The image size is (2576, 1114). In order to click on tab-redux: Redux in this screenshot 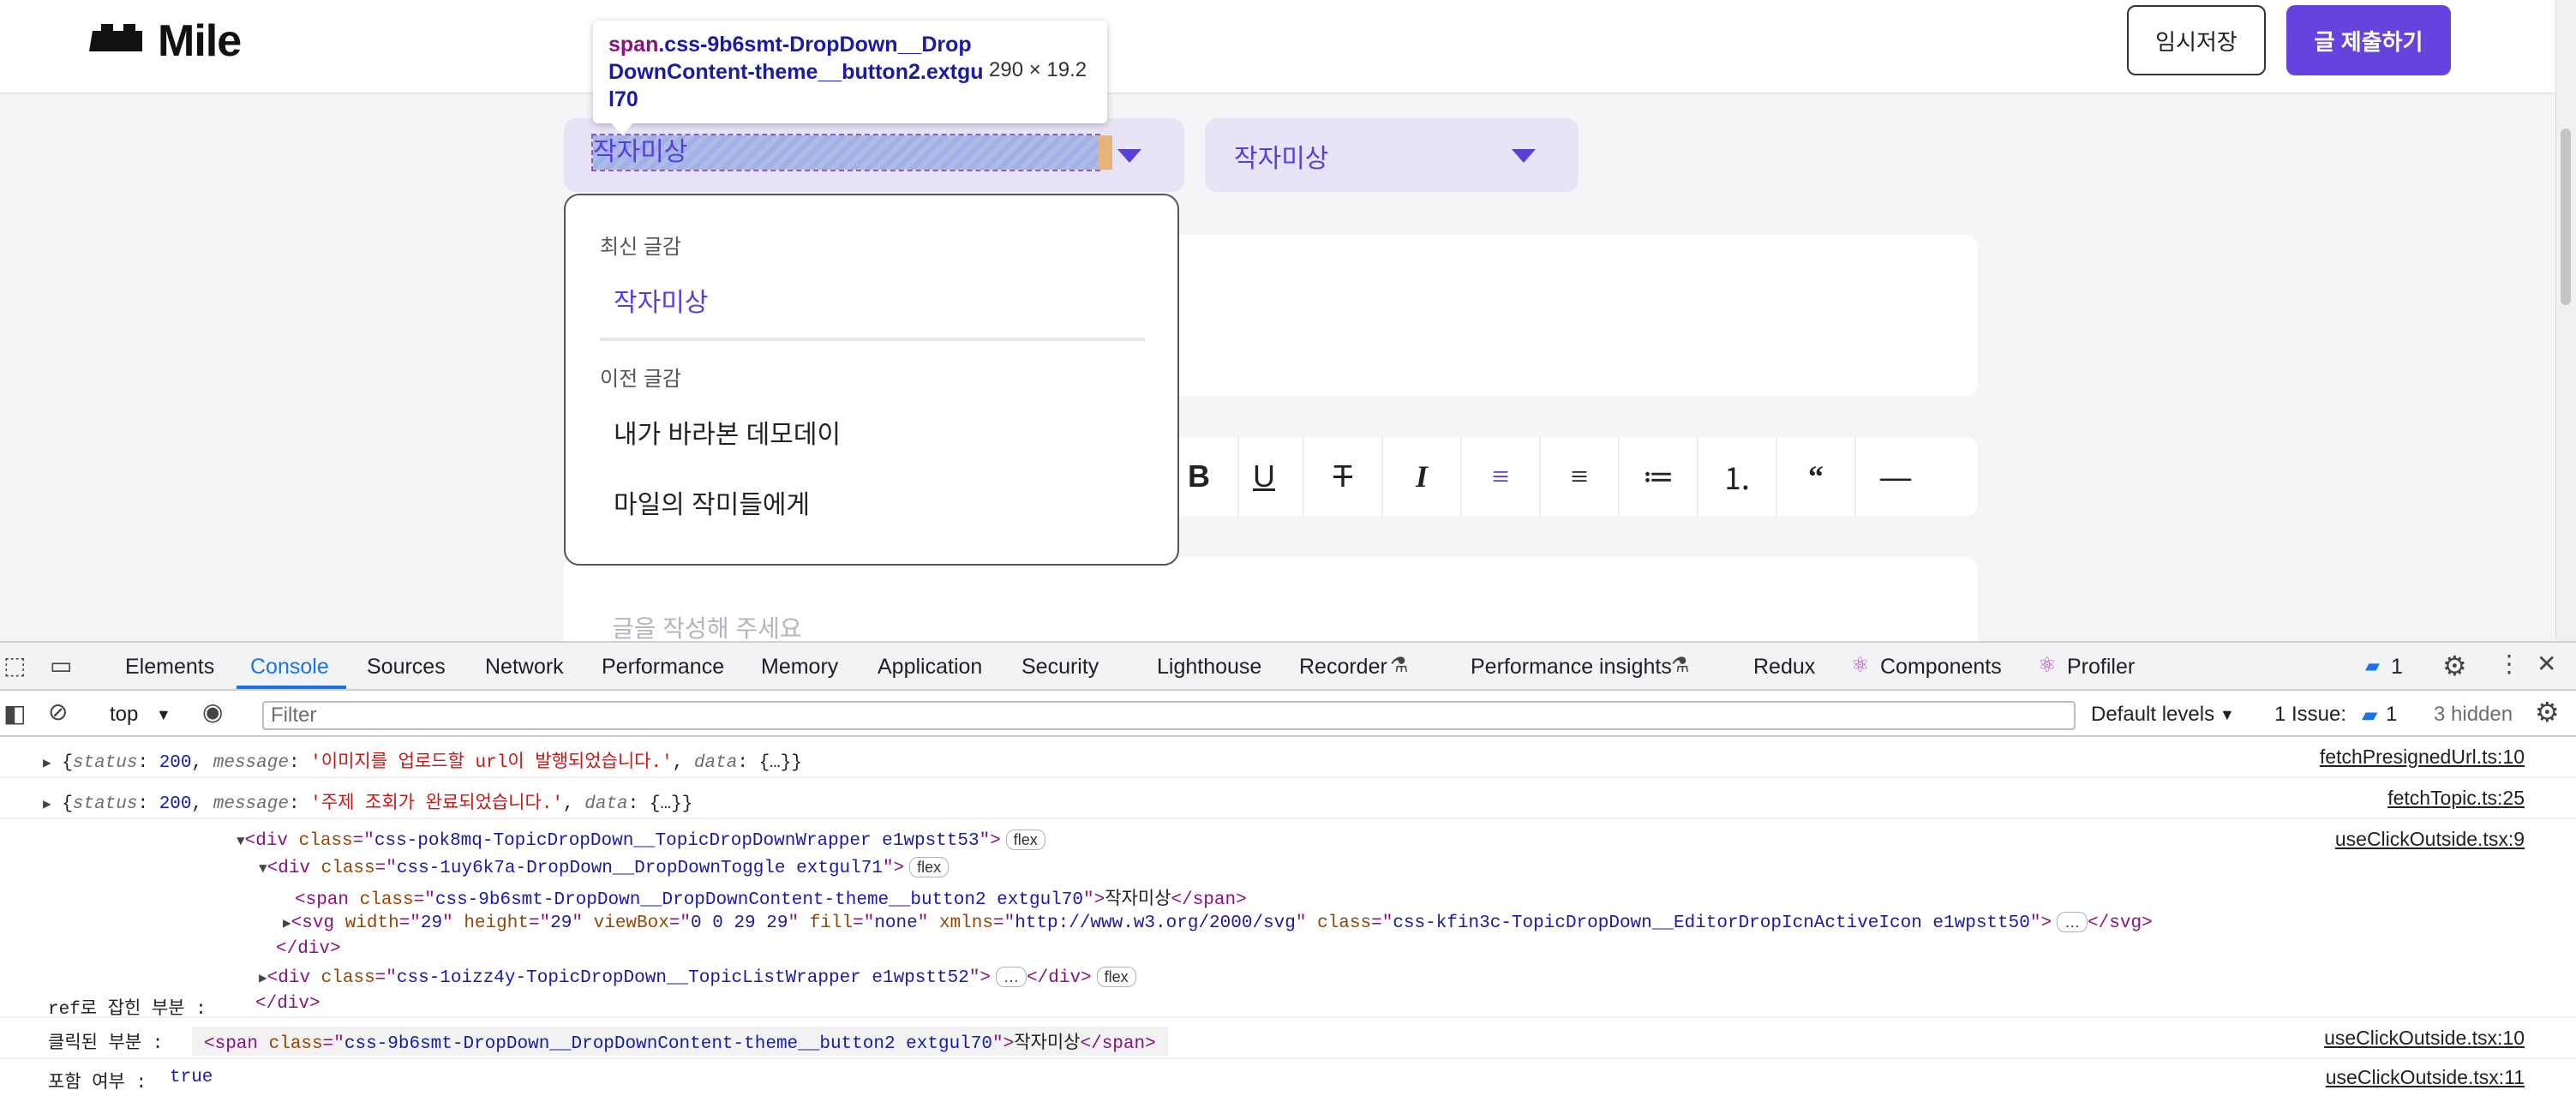, I will do `click(1784, 668)`.